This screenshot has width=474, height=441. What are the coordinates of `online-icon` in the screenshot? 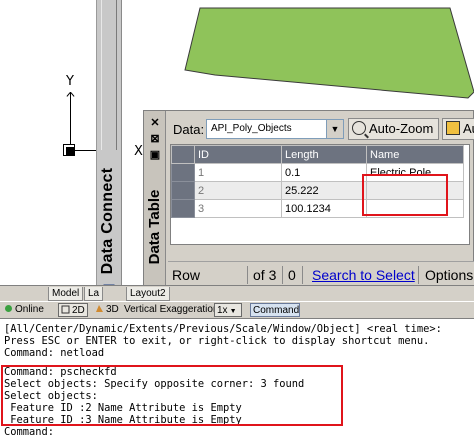 It's located at (8, 308).